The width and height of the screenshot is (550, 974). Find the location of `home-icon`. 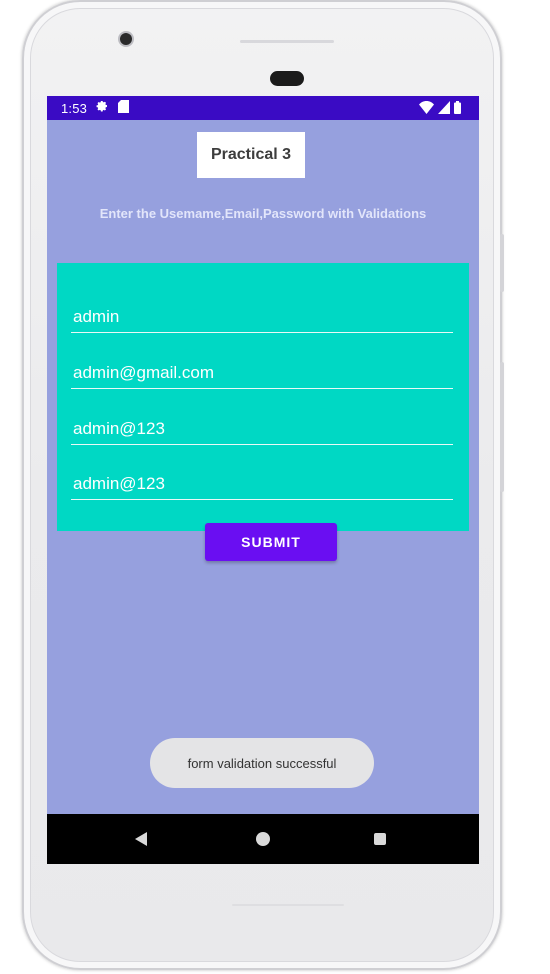

home-icon is located at coordinates (263, 839).